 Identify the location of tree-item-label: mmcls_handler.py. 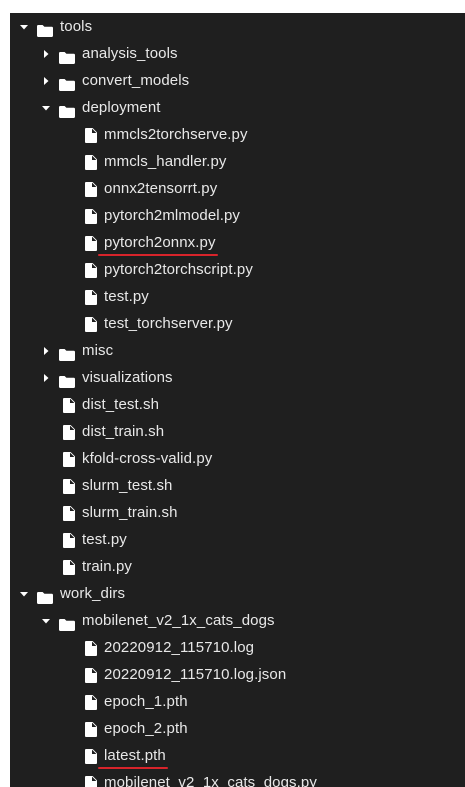
(165, 161).